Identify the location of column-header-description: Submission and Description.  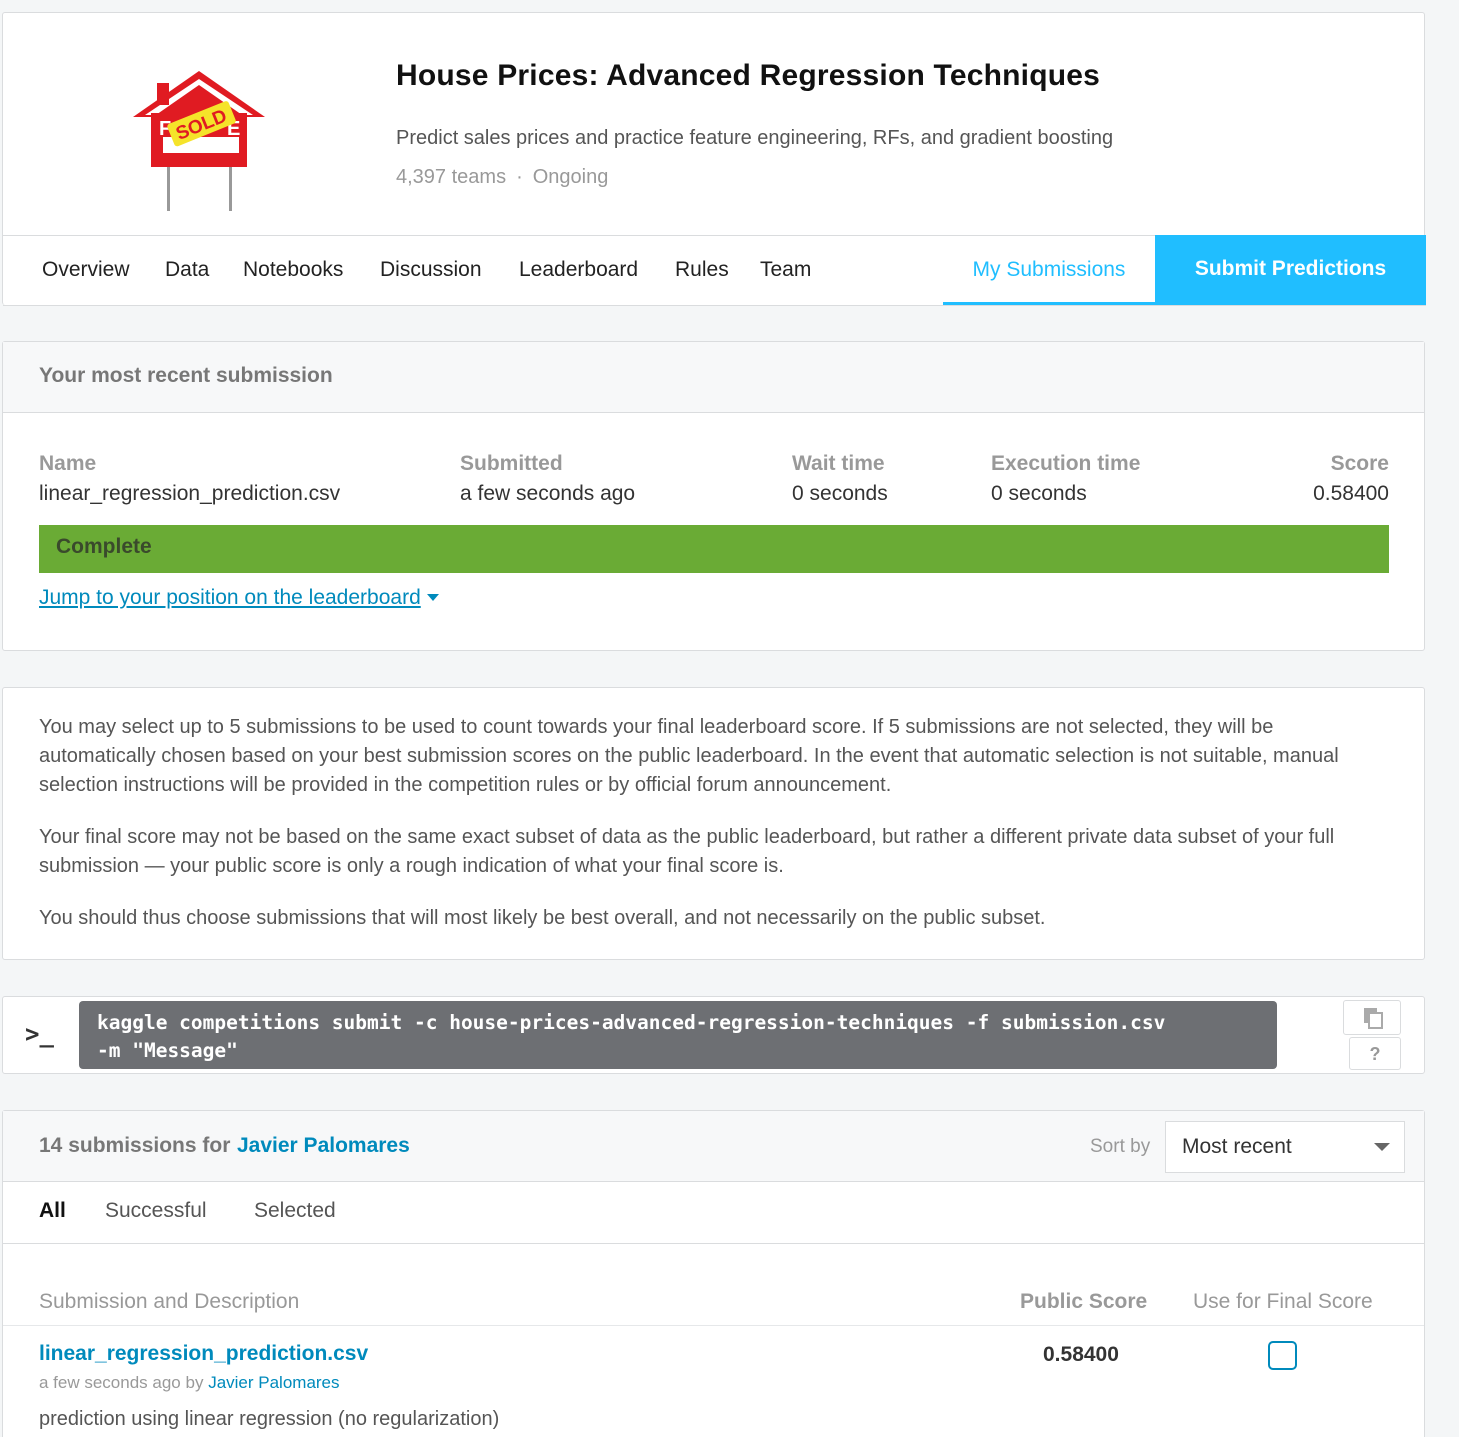
(169, 1301).